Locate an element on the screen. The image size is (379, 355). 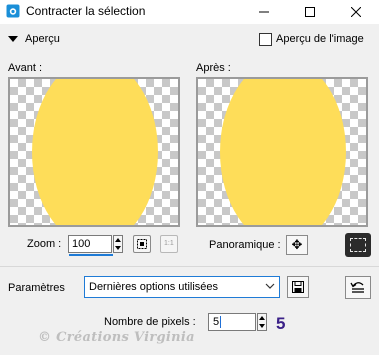
value-annotation: 5 is located at coordinates (281, 323).